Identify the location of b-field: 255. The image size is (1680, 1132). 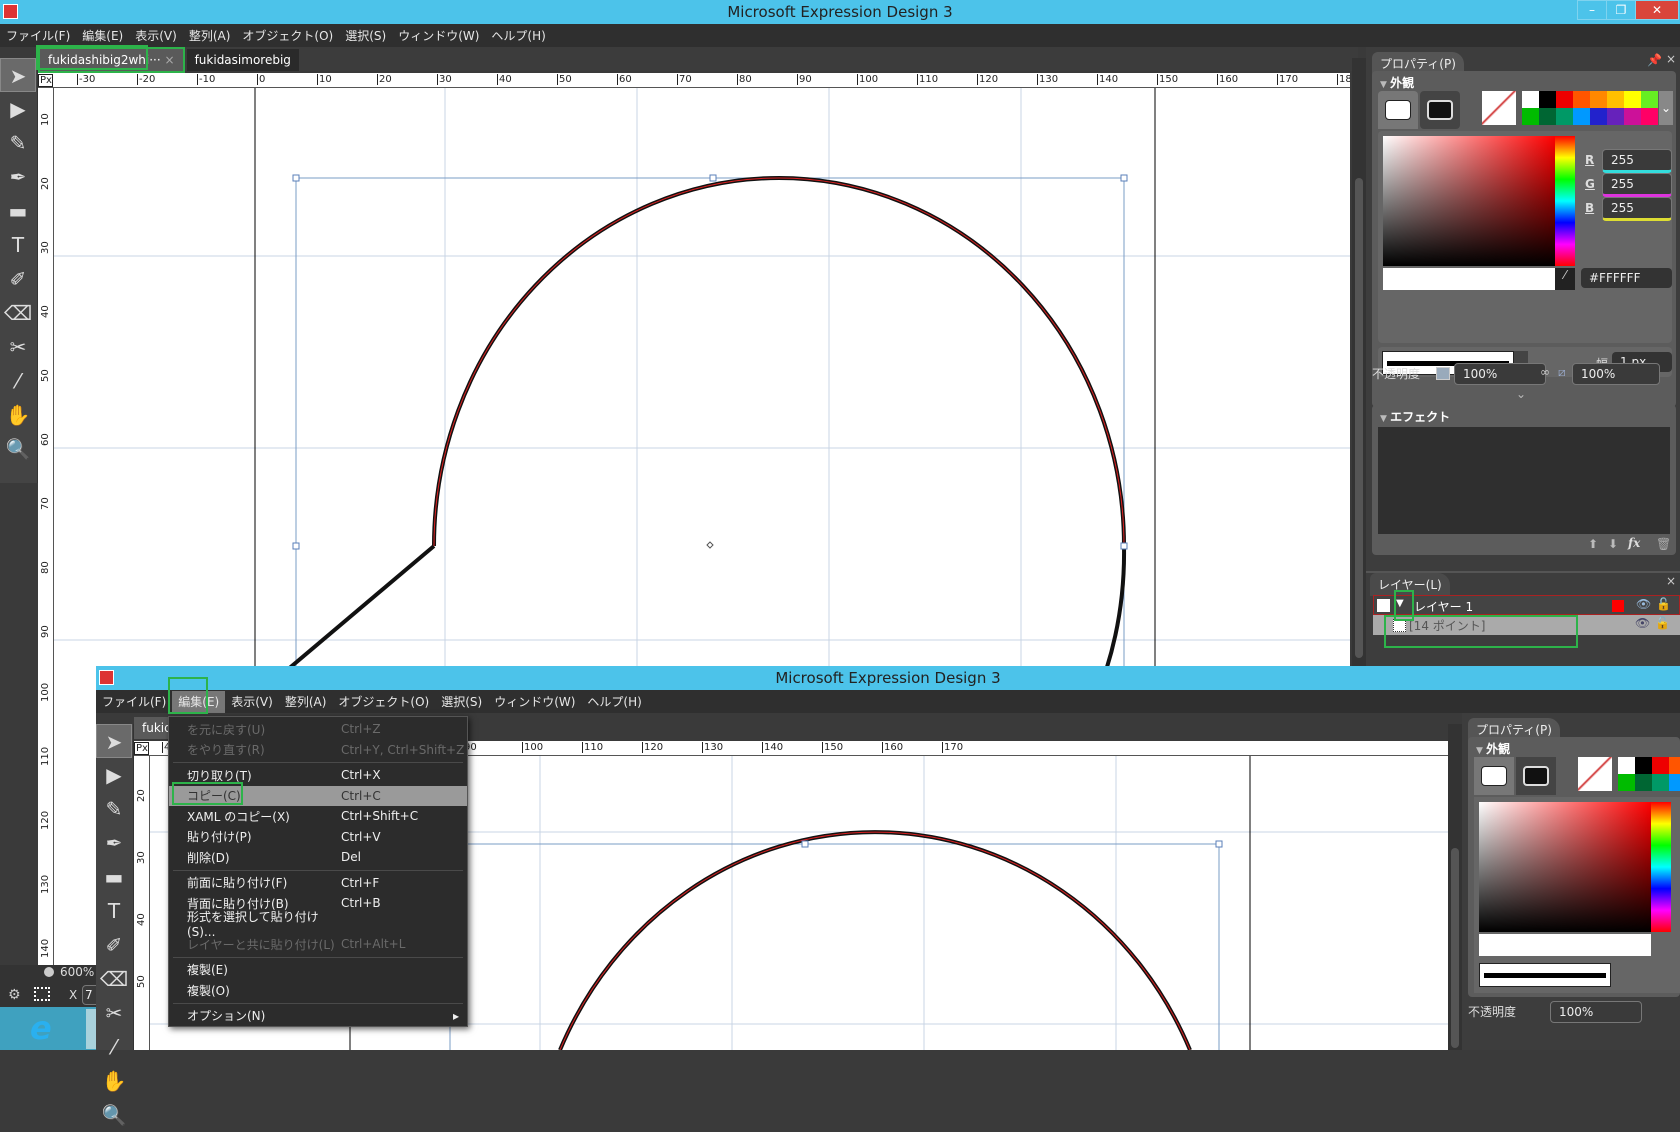
(1637, 209).